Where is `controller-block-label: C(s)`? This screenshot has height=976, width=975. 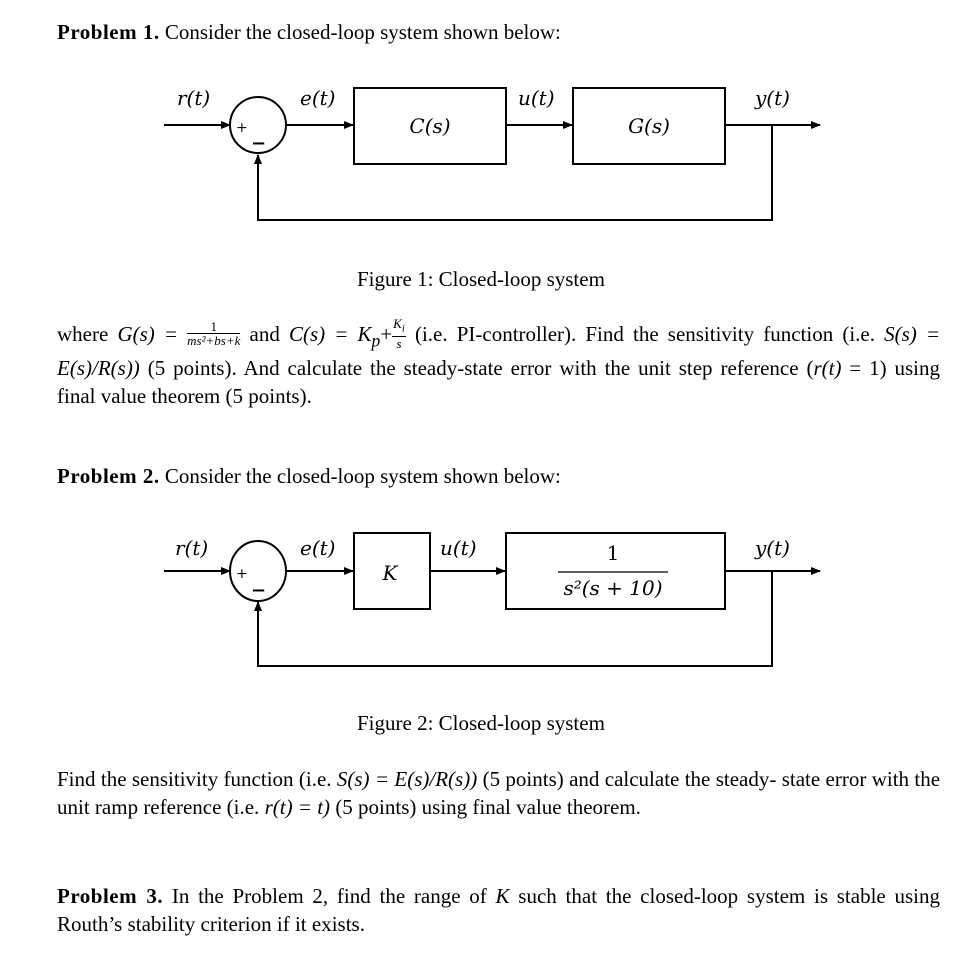 controller-block-label: C(s) is located at coordinates (429, 126).